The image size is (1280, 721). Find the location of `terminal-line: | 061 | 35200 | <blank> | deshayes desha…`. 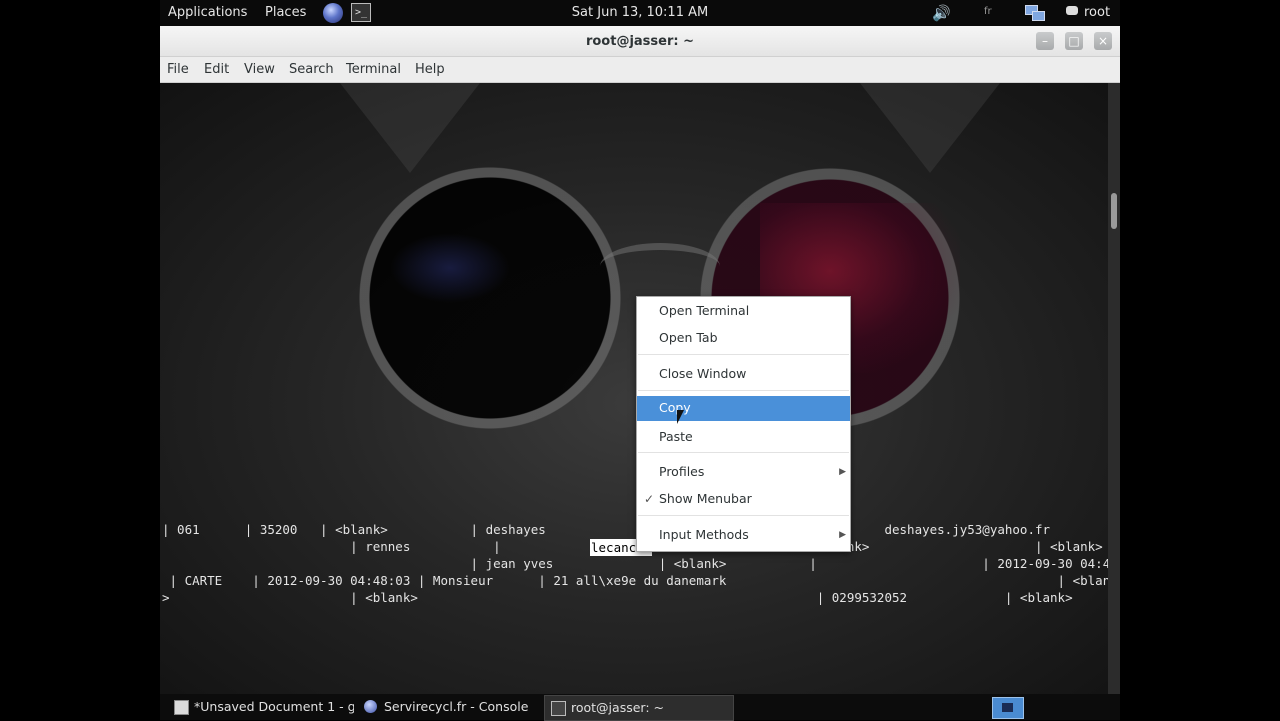

terminal-line: | 061 | 35200 | <blank> | deshayes desha… is located at coordinates (606, 529).